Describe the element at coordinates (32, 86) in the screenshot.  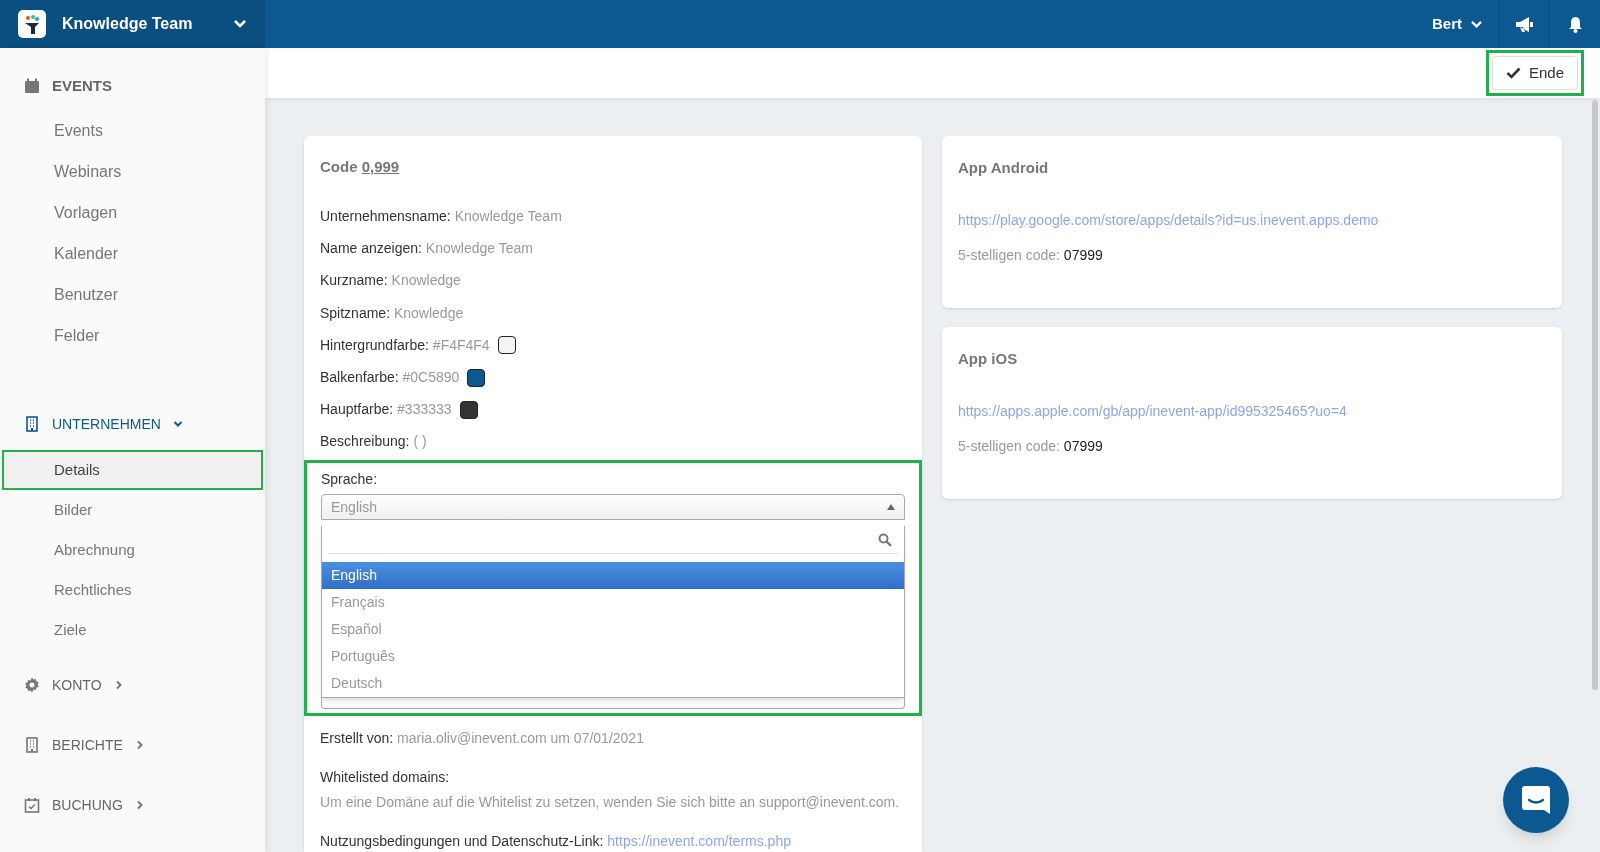
I see `calendar-icon` at that location.